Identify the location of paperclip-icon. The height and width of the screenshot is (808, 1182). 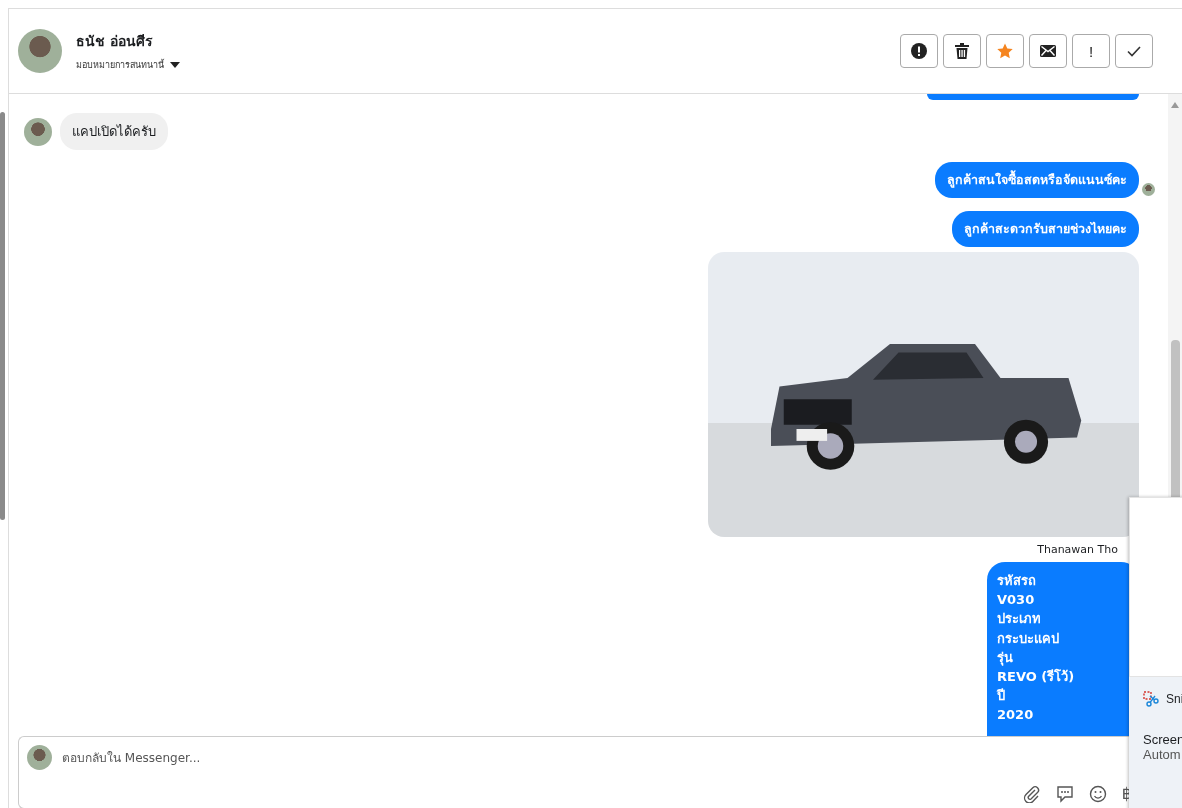
(1031, 793).